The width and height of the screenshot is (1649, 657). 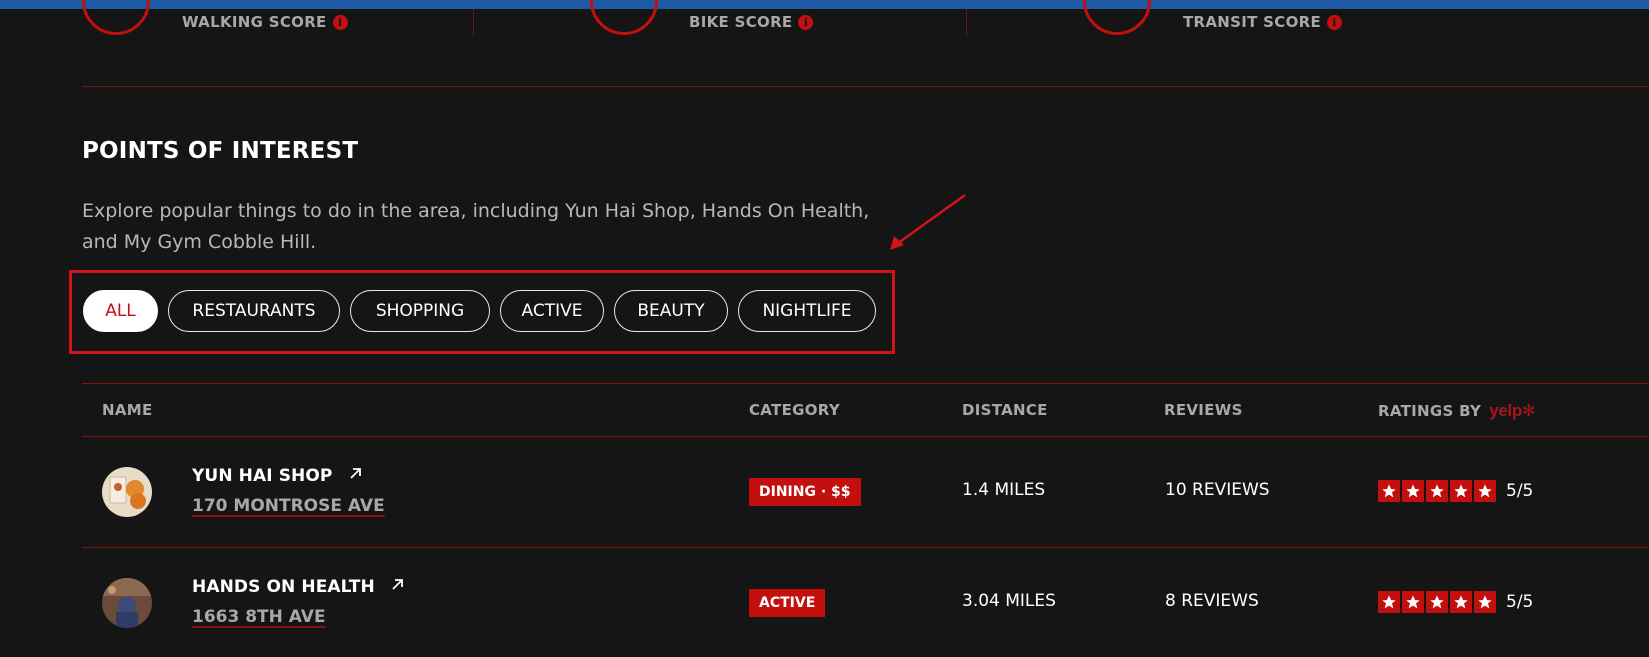 What do you see at coordinates (824, 4) in the screenshot?
I see `browser-top-bar` at bounding box center [824, 4].